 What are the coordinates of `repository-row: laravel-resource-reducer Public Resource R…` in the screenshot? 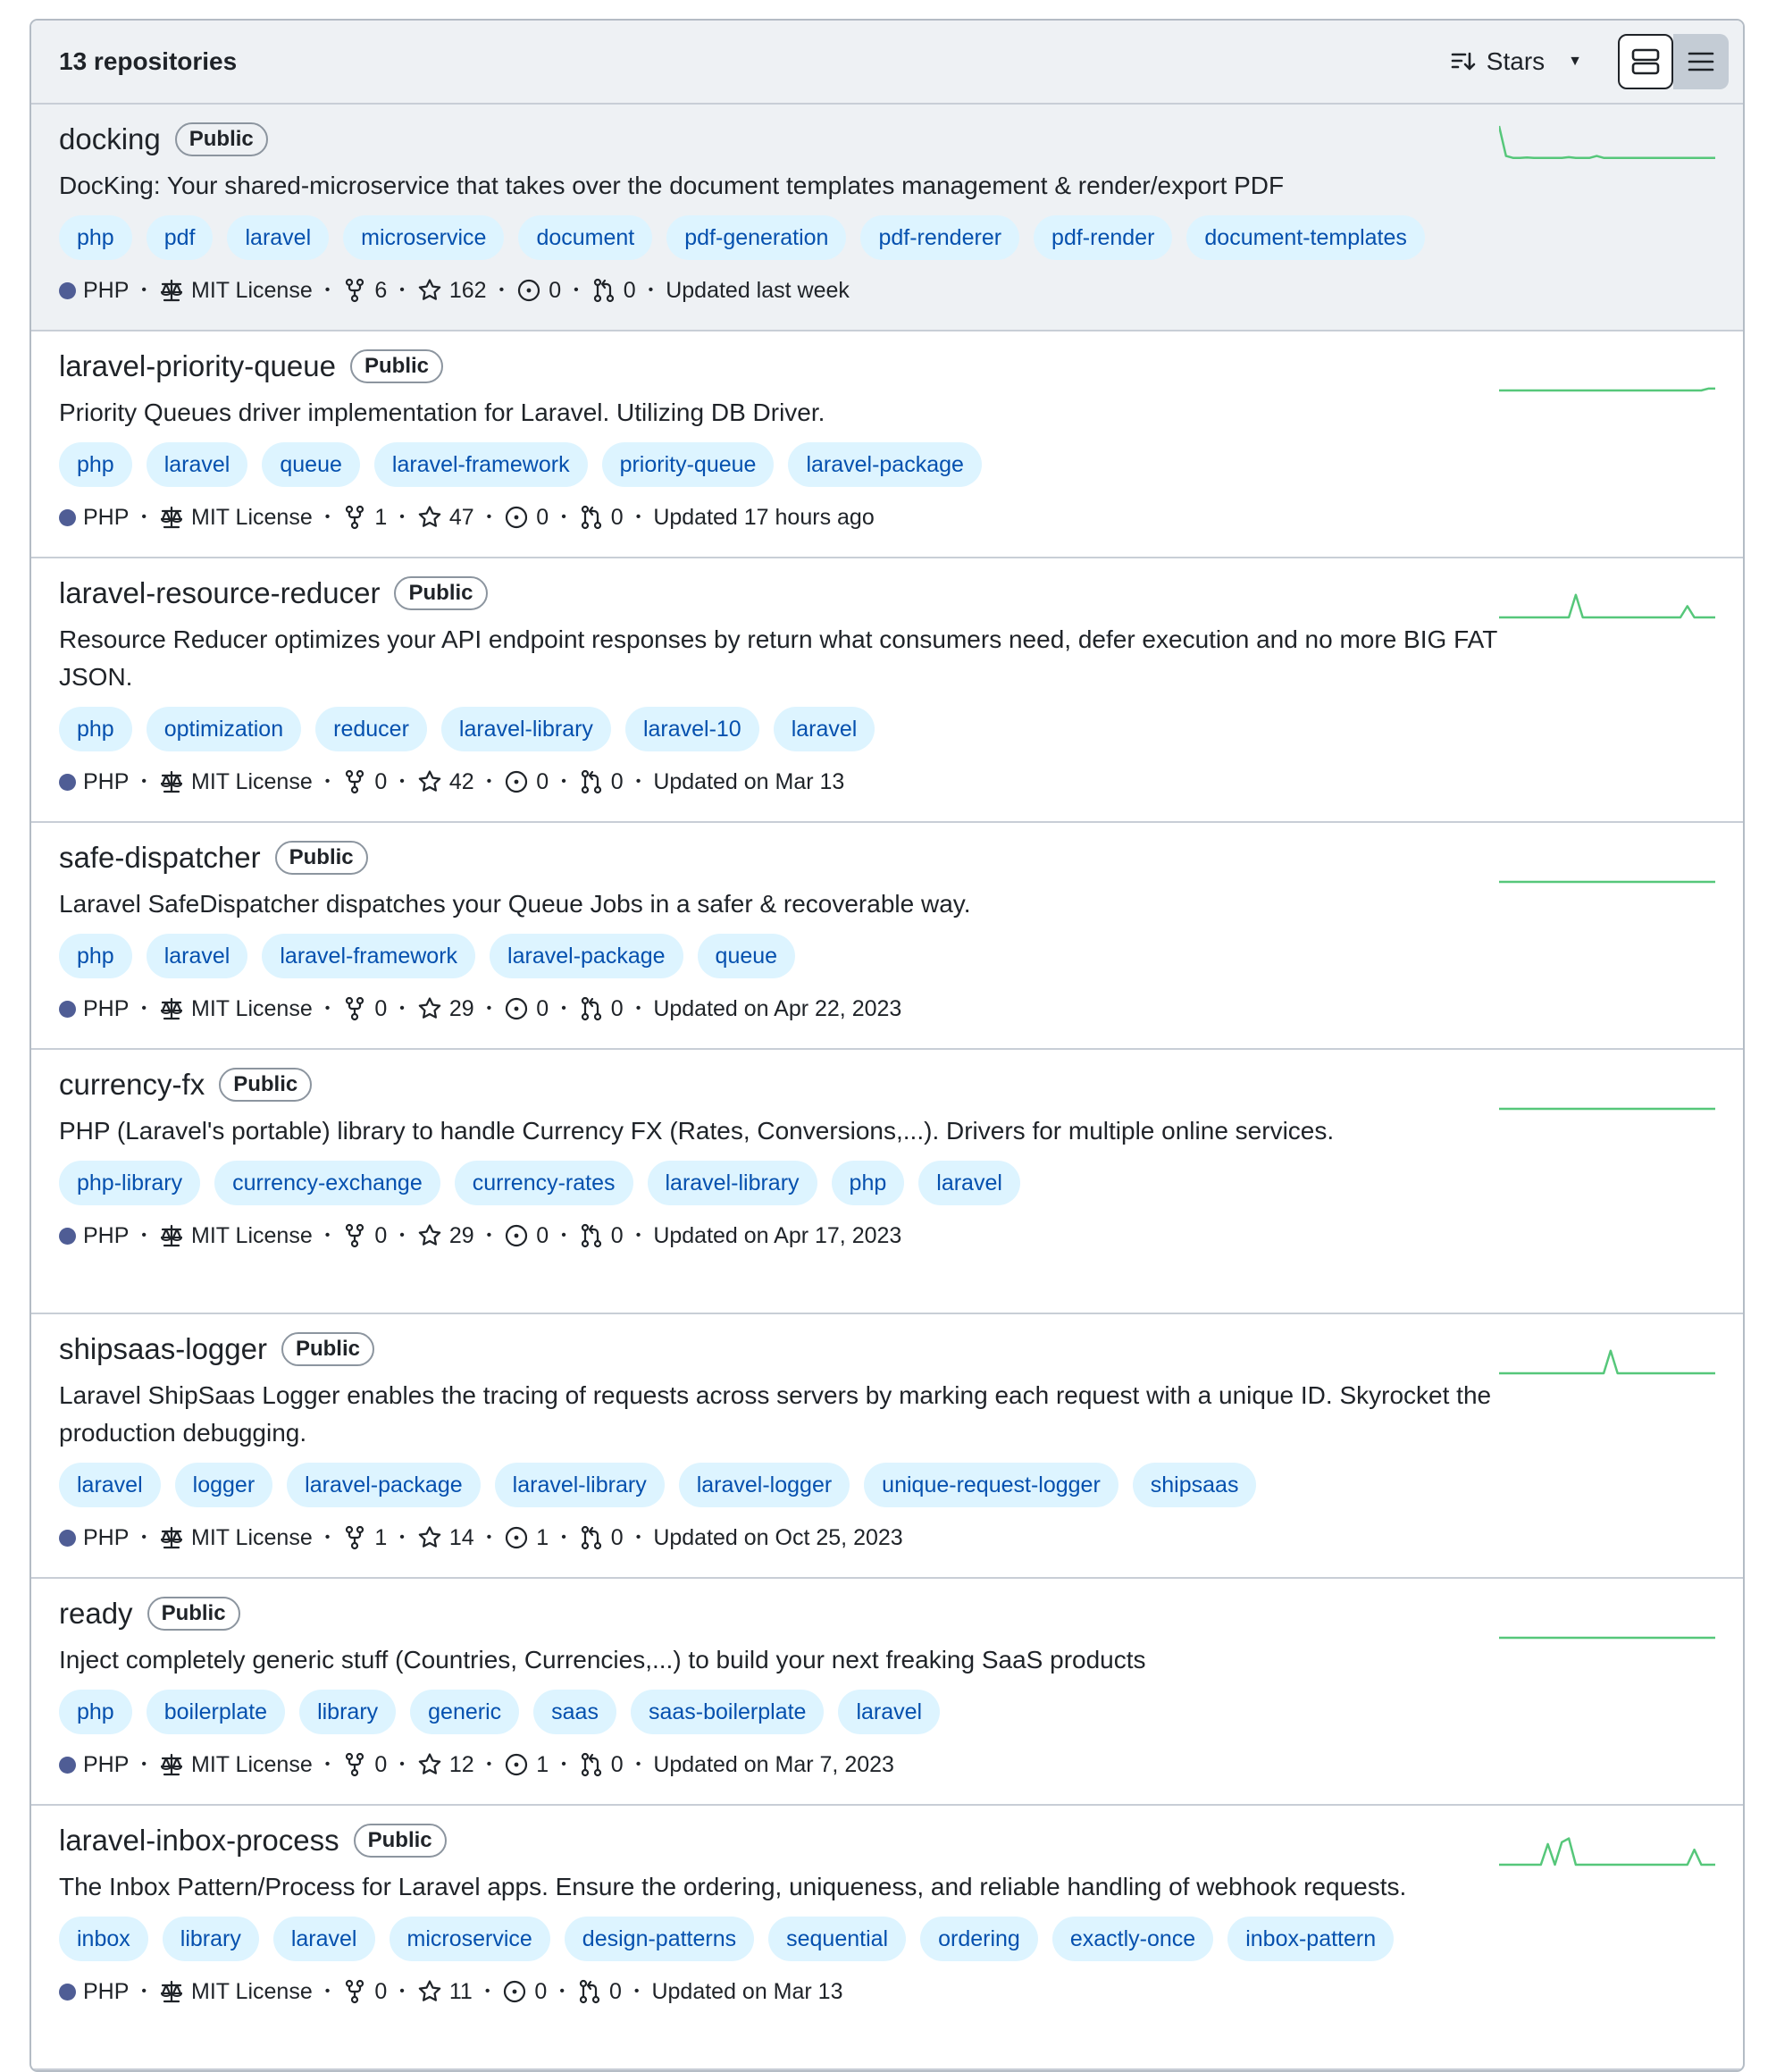 It's located at (887, 690).